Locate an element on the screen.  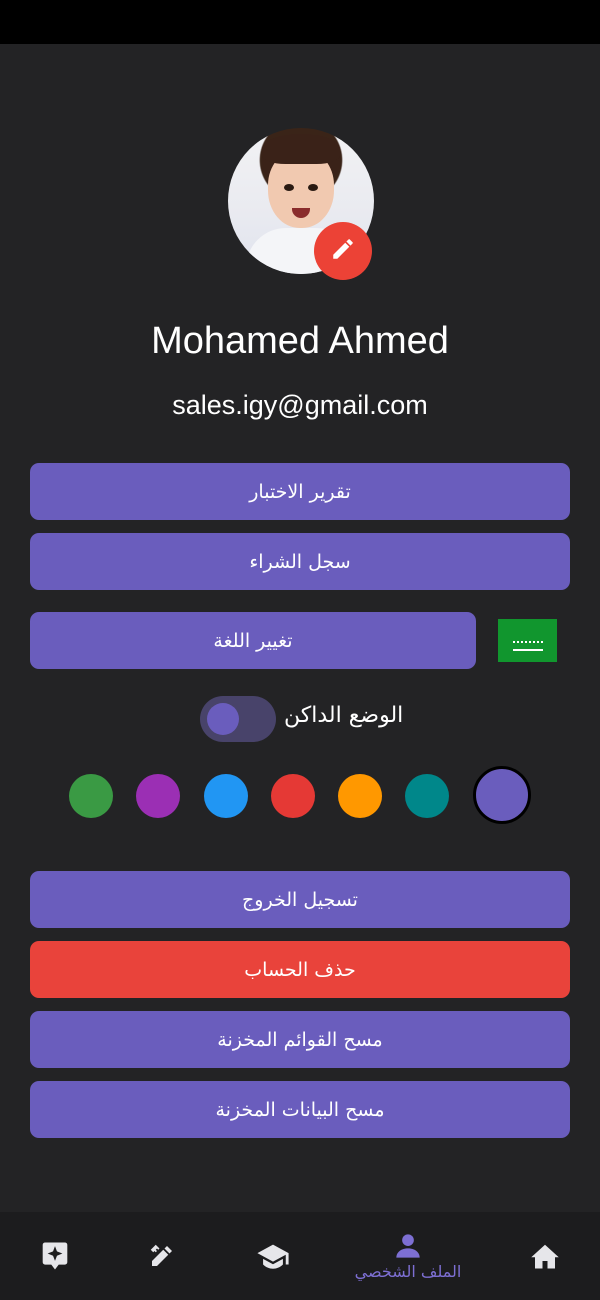
delete-account-button: حذف الحساب is located at coordinates (300, 969).